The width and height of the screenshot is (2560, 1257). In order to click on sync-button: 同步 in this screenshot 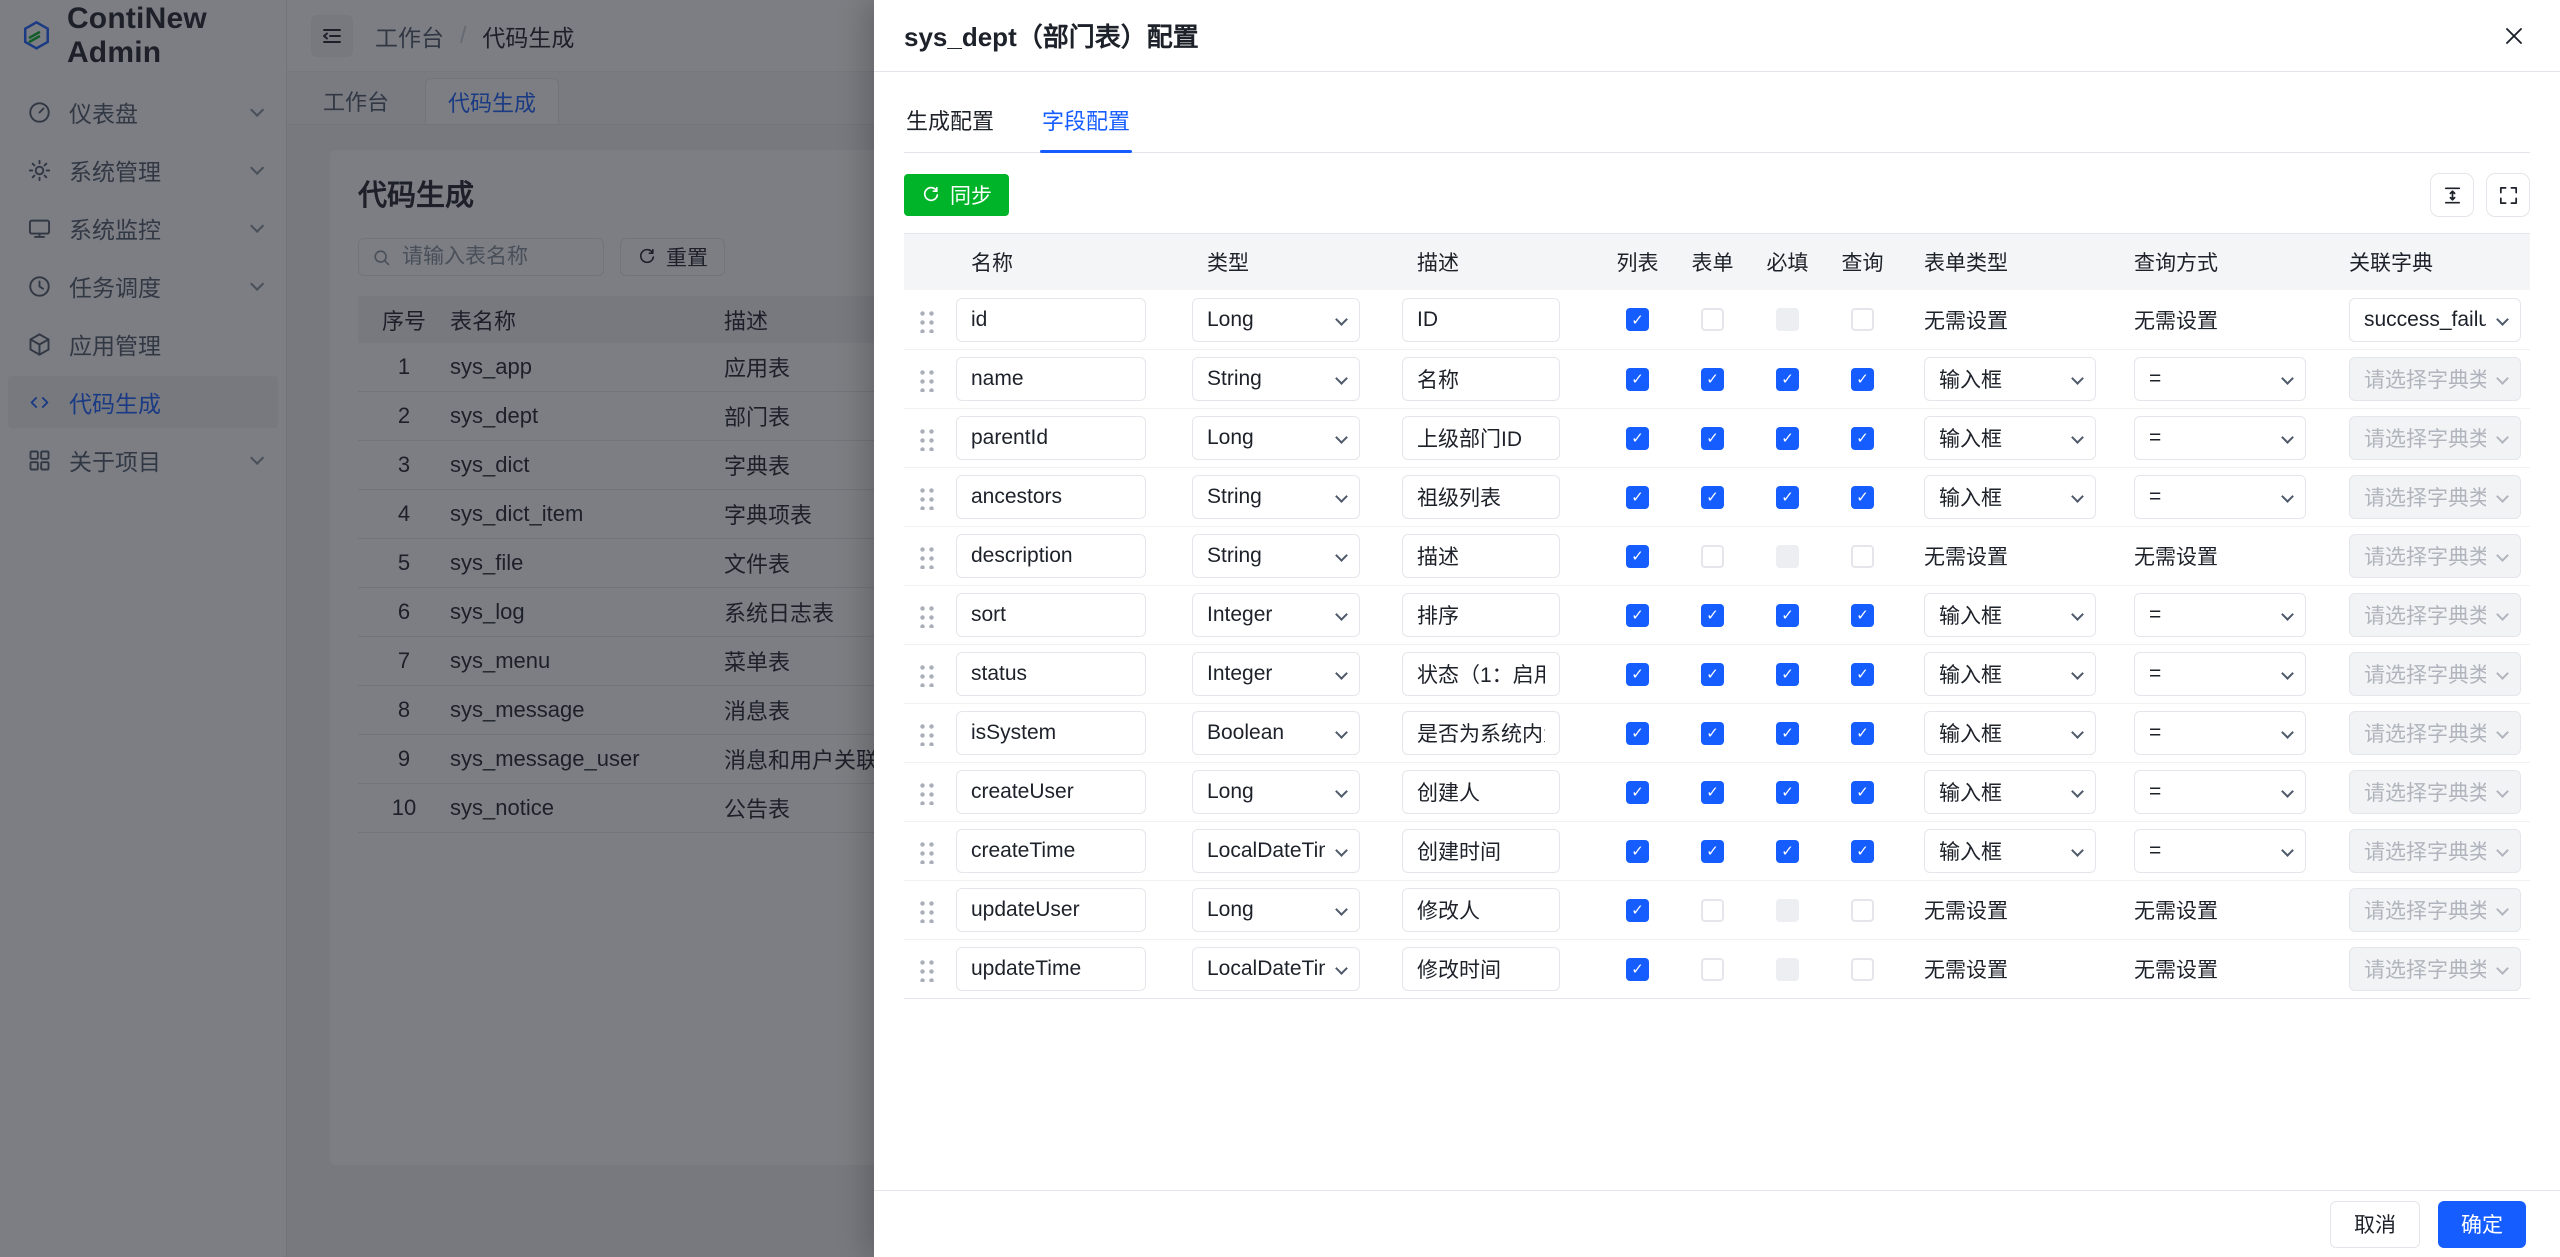, I will do `click(956, 195)`.